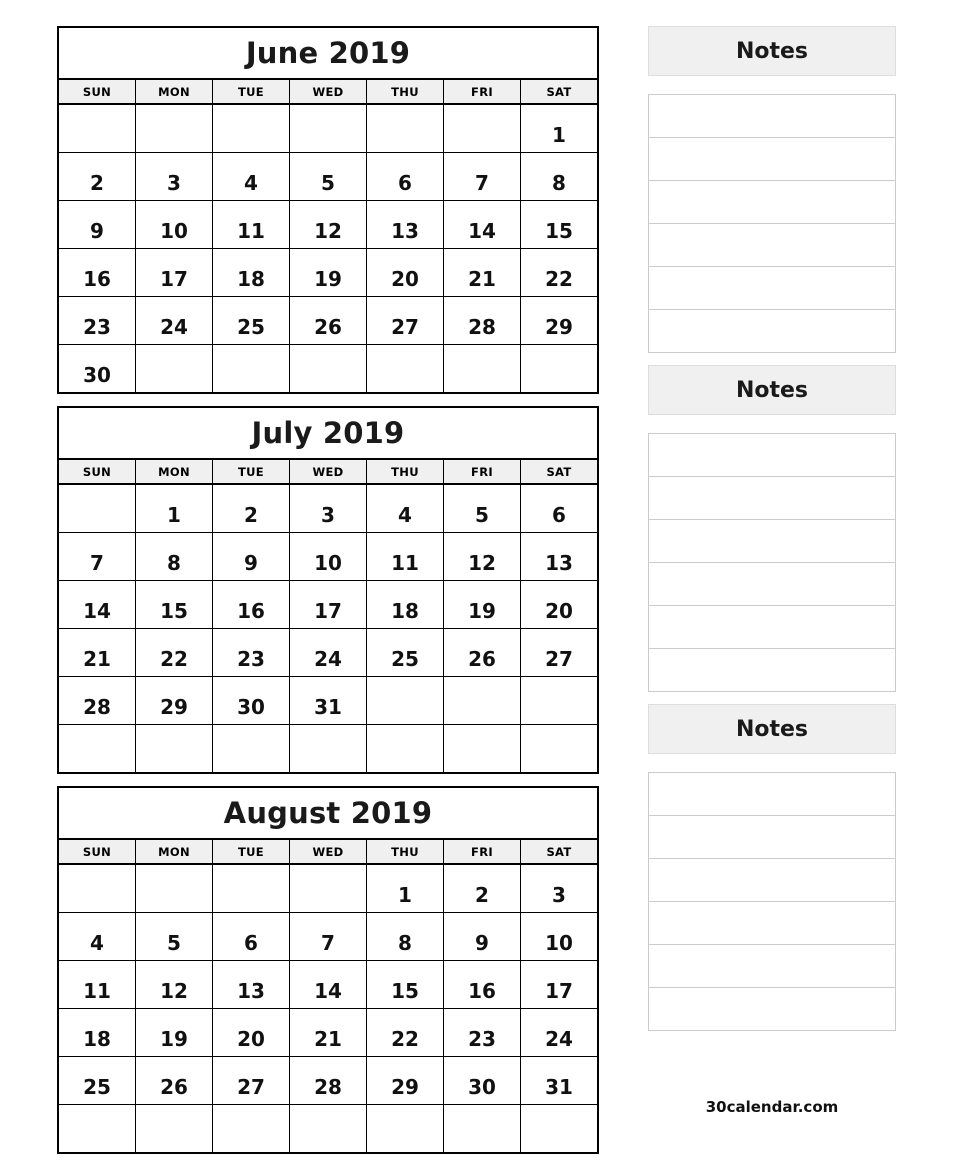  I want to click on day-cell: 7, so click(328, 936).